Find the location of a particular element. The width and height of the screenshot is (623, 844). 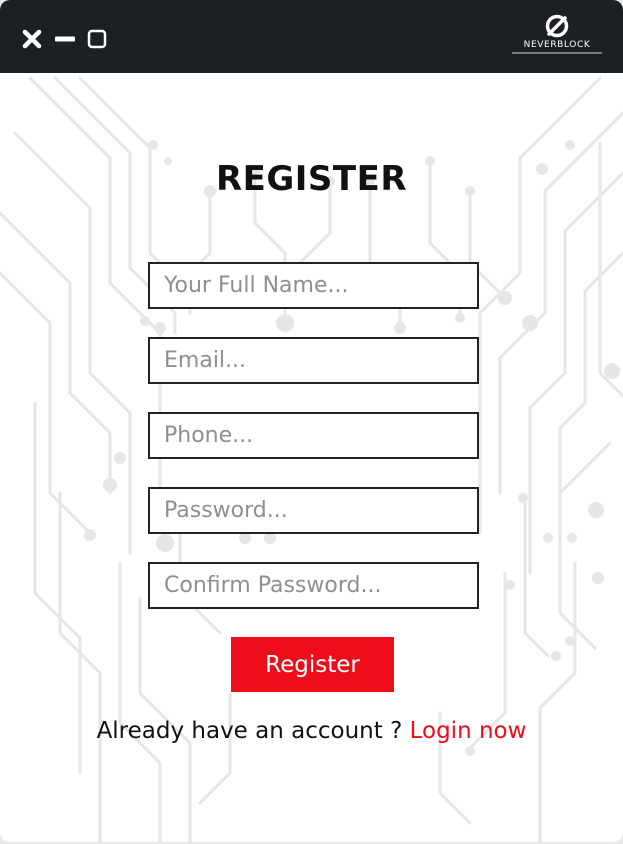

confirm-password-input is located at coordinates (313, 585).